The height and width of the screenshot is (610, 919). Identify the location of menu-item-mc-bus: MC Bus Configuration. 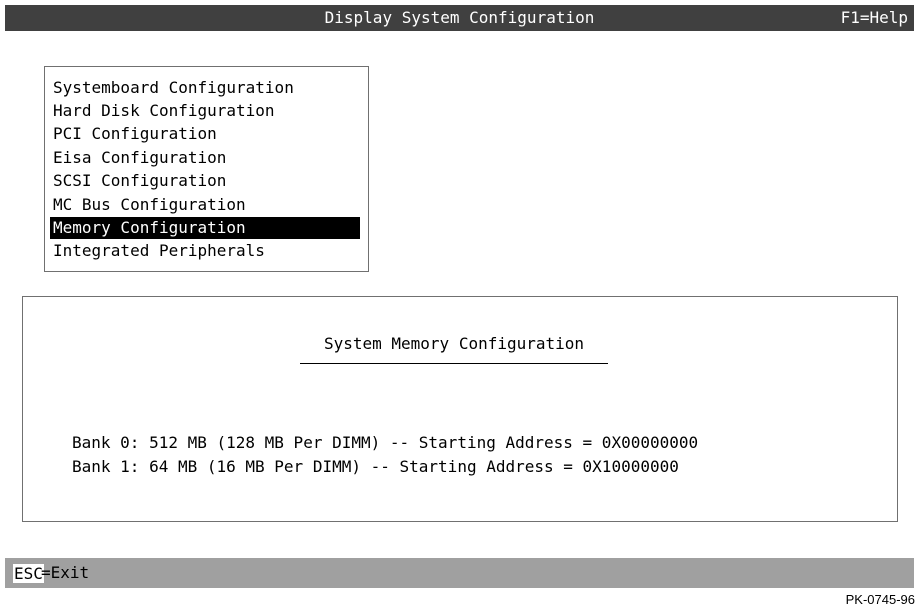
(205, 205).